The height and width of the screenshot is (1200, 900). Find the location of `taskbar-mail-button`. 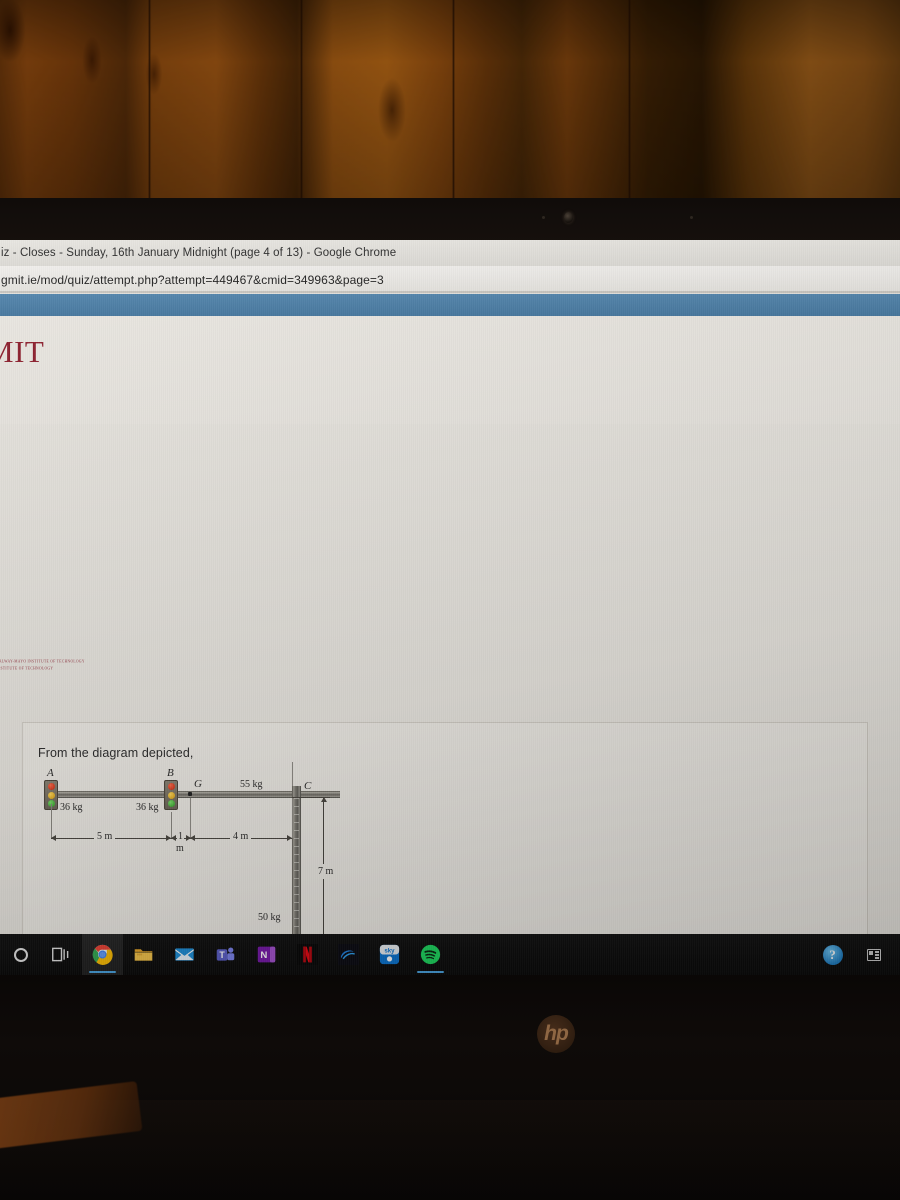

taskbar-mail-button is located at coordinates (184, 954).